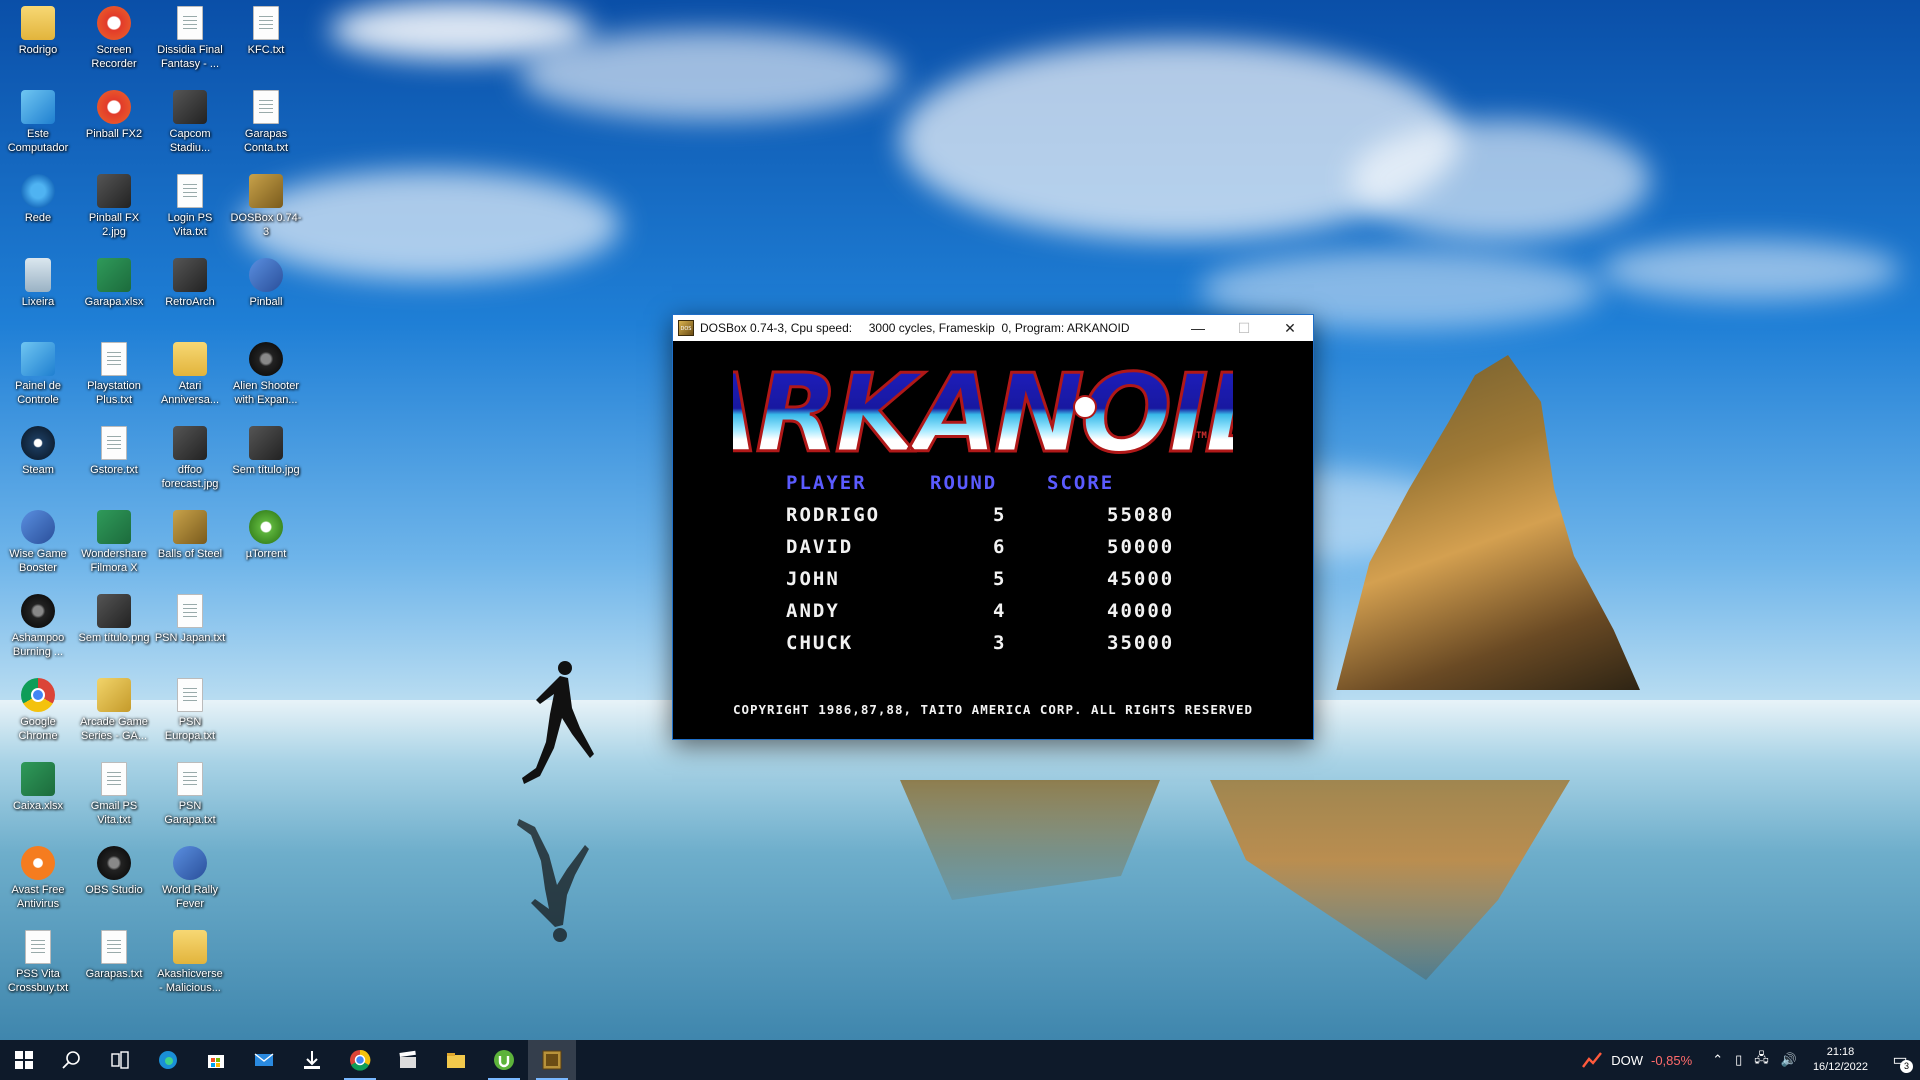 The image size is (1920, 1080). What do you see at coordinates (983, 414) in the screenshot?
I see `arkanoid-logo: ARKANOID` at bounding box center [983, 414].